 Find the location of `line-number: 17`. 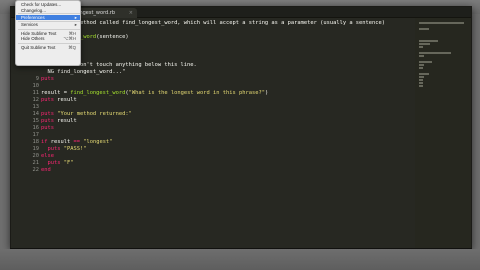

line-number: 17 is located at coordinates (36, 135).